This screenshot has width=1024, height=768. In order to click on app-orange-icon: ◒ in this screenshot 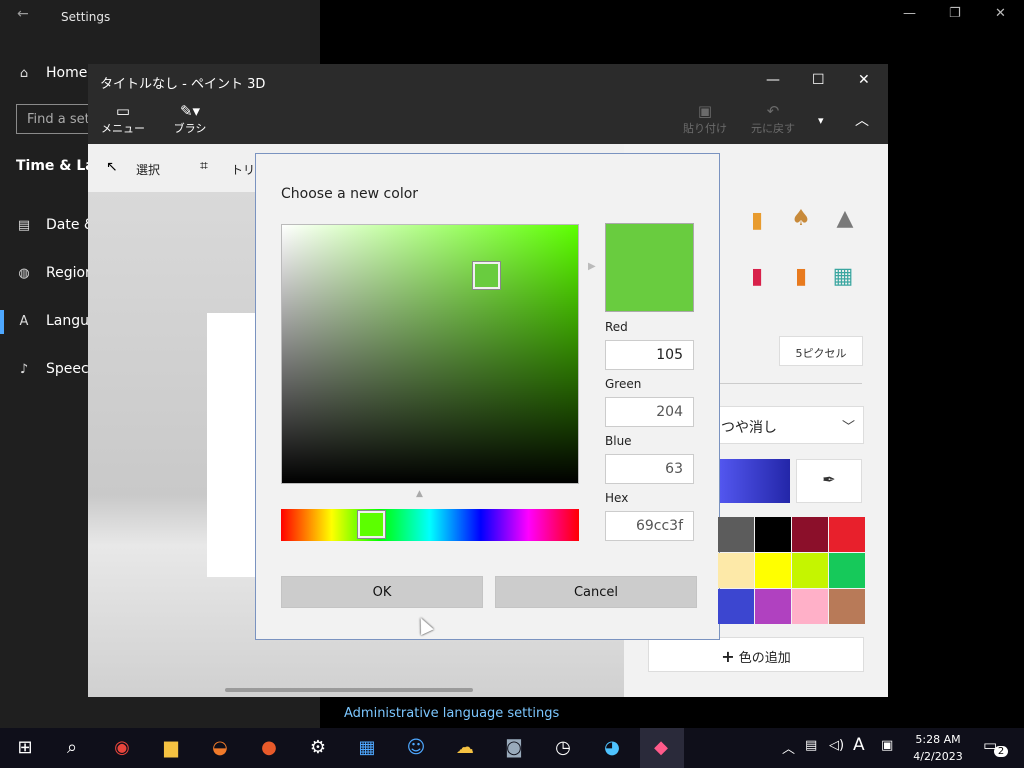, I will do `click(220, 748)`.